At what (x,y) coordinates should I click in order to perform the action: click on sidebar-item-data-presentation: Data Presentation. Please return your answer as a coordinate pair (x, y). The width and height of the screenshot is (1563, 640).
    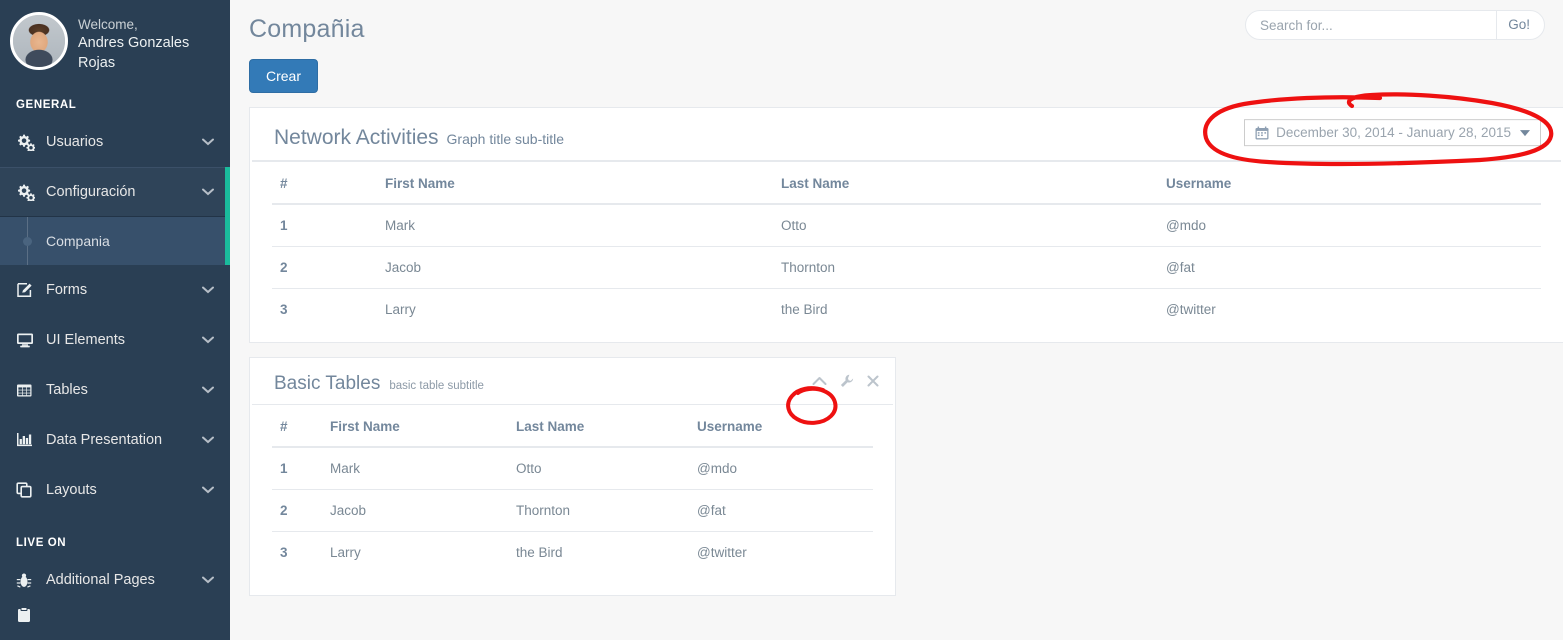
    Looking at the image, I should click on (115, 440).